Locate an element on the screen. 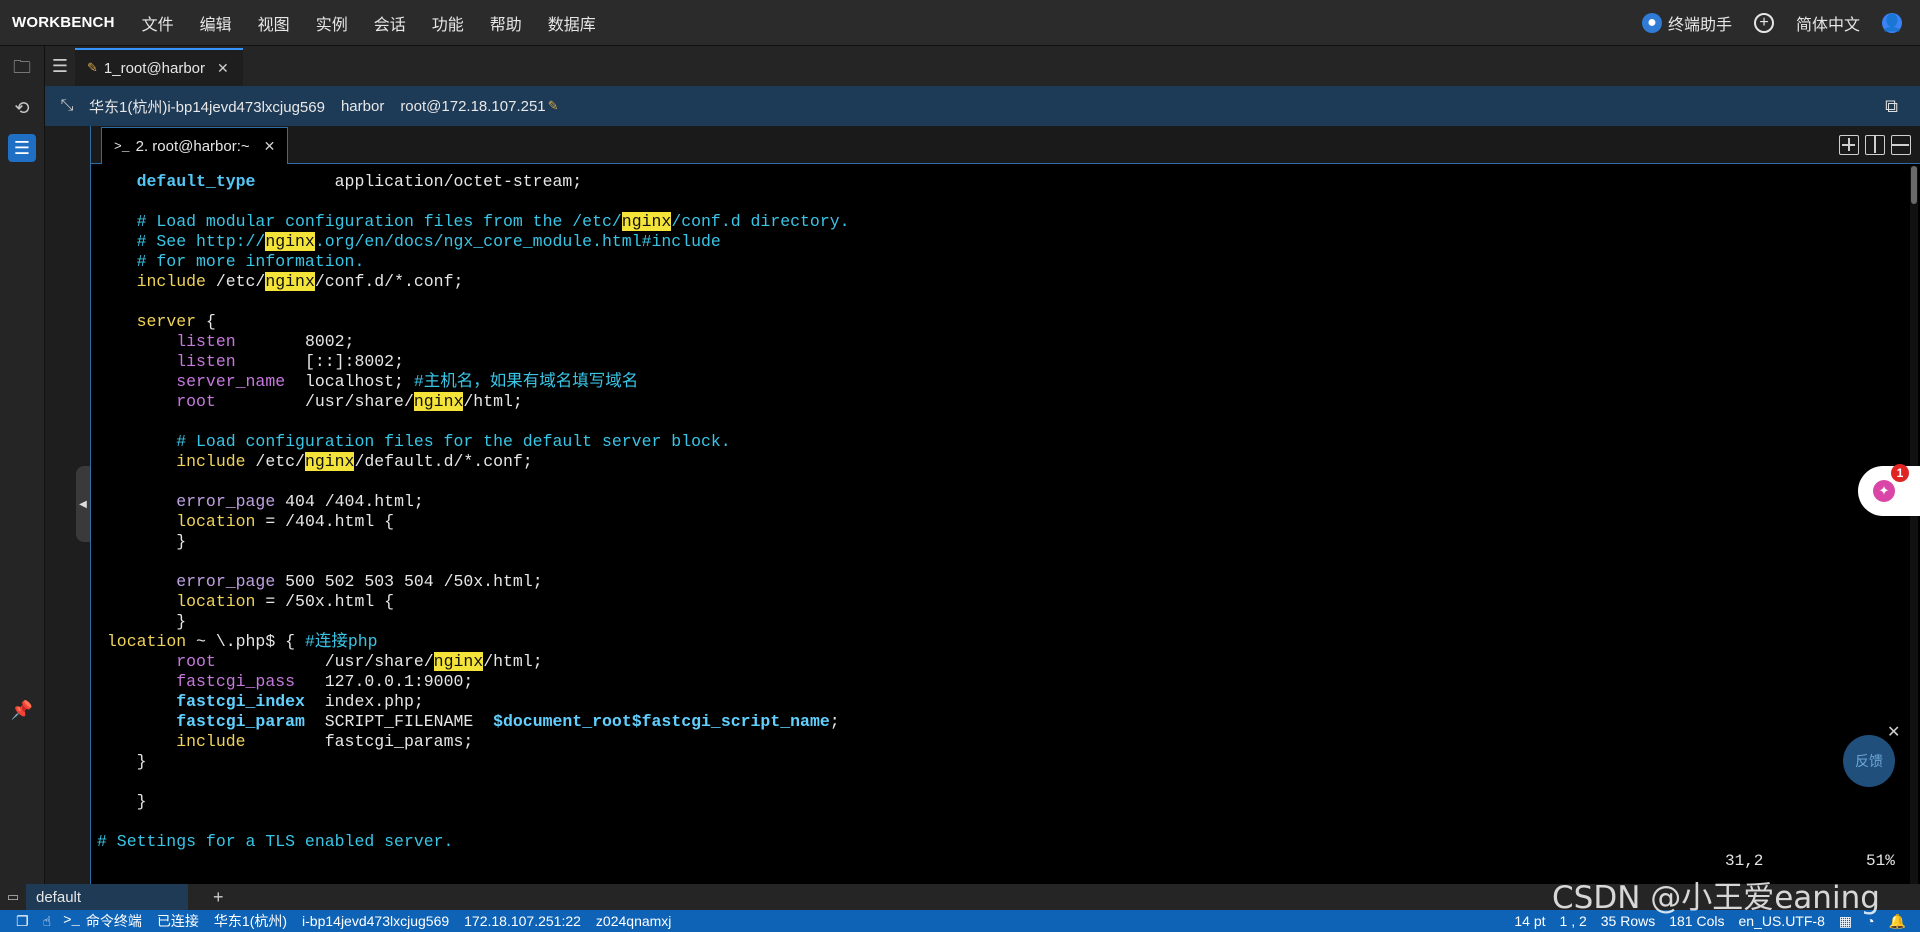 The image size is (1920, 932). default-panel-tab: default is located at coordinates (107, 897).